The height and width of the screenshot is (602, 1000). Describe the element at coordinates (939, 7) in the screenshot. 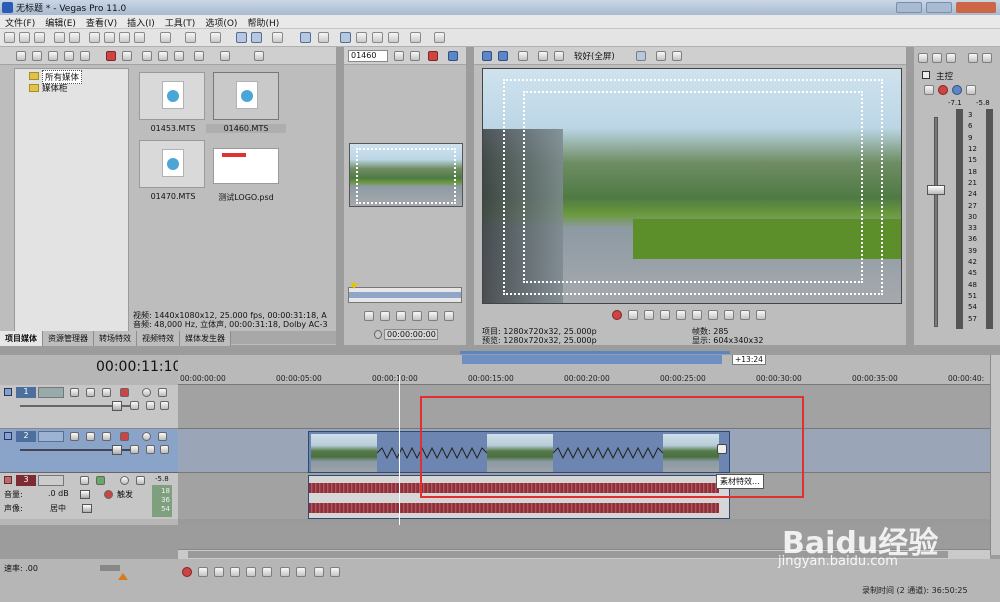

I see `maximize-button` at that location.